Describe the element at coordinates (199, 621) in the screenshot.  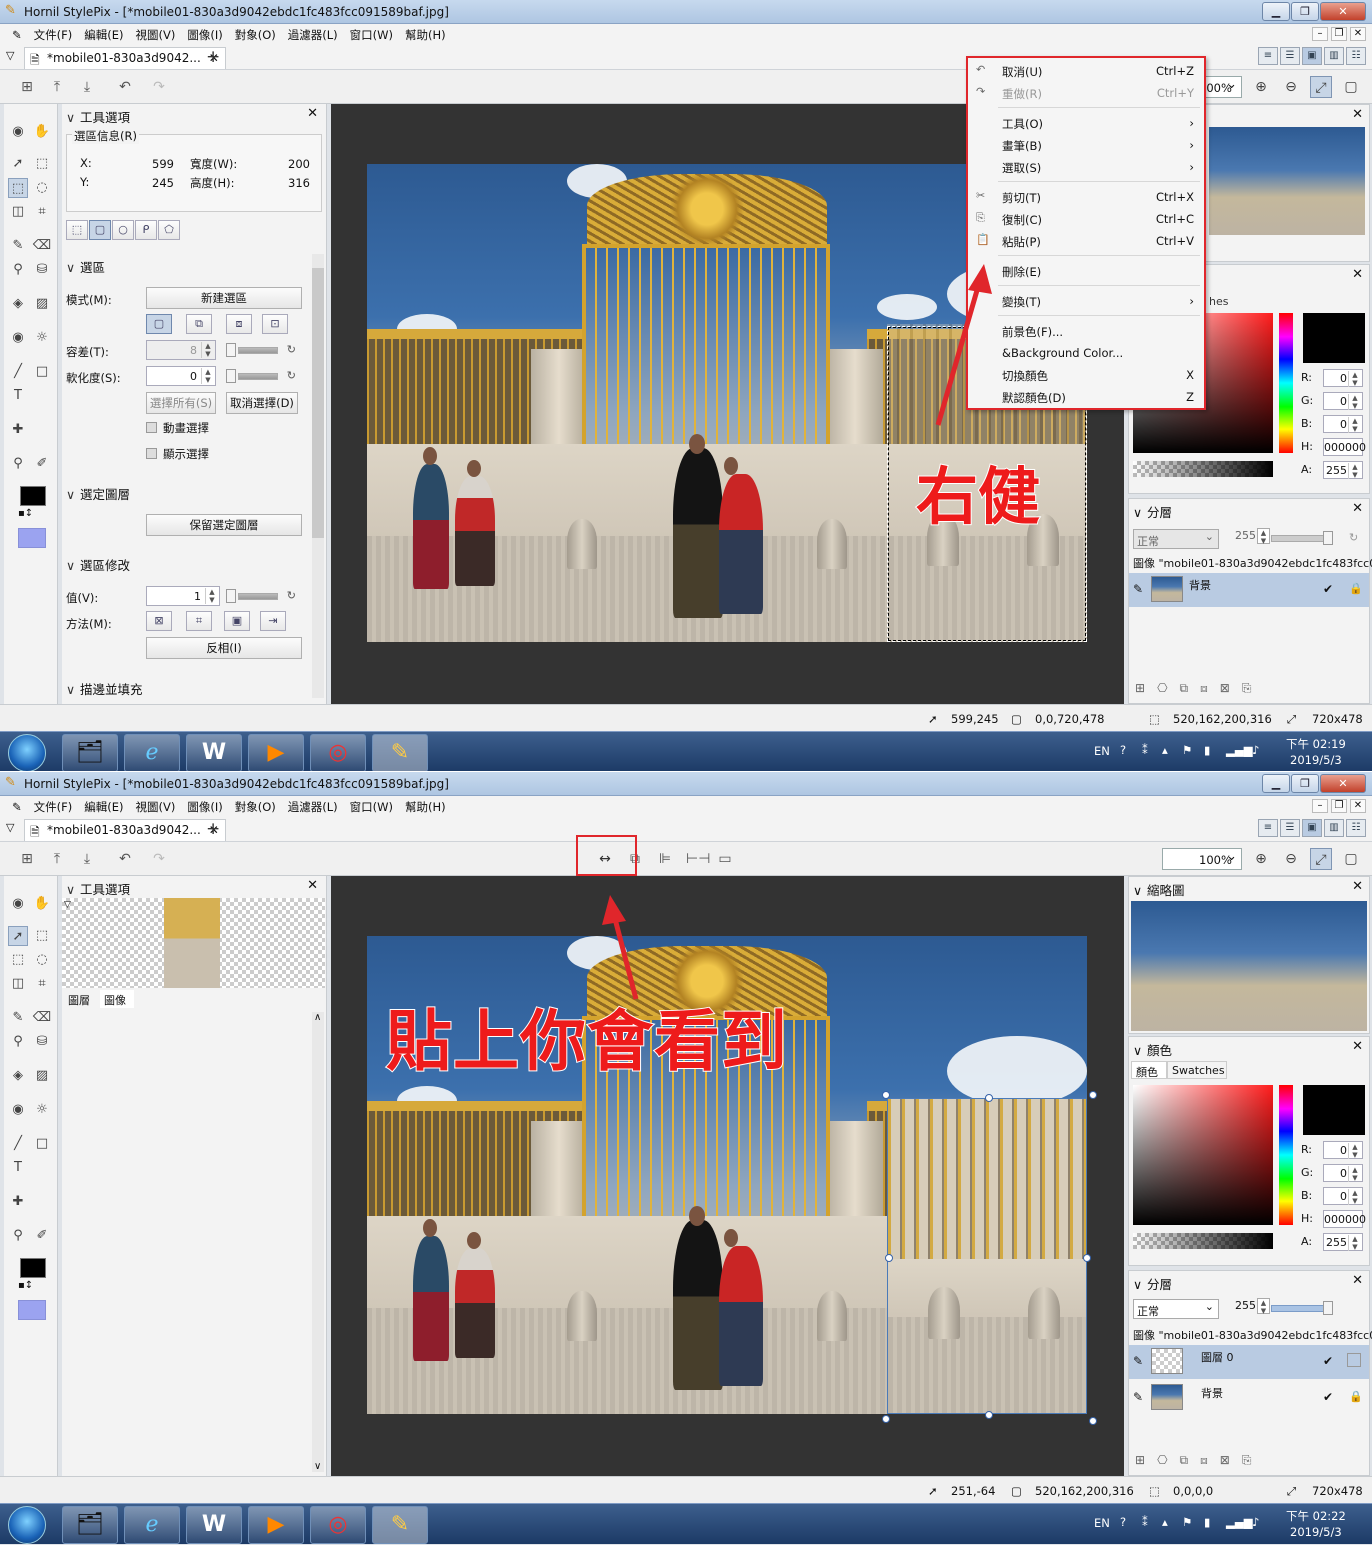
I see `method-shrink-icon: ⌗` at that location.